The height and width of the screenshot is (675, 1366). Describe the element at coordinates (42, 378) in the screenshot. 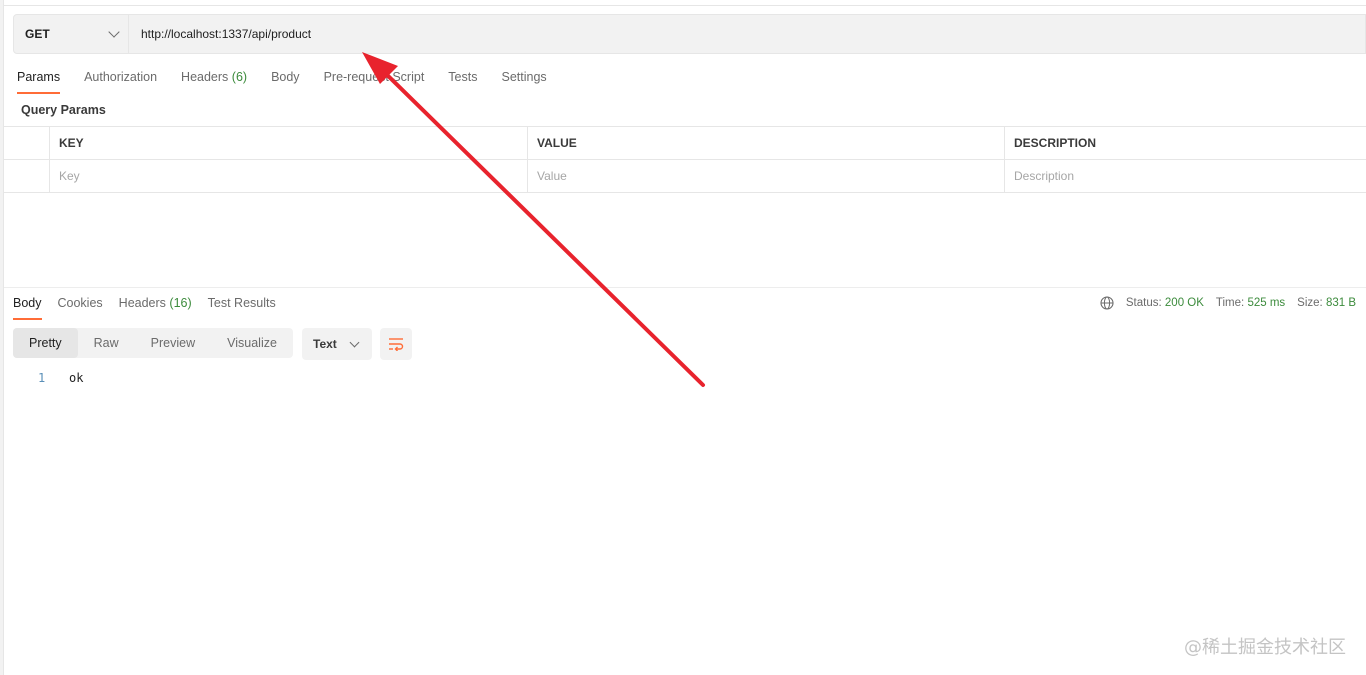

I see `line-number: 1` at that location.